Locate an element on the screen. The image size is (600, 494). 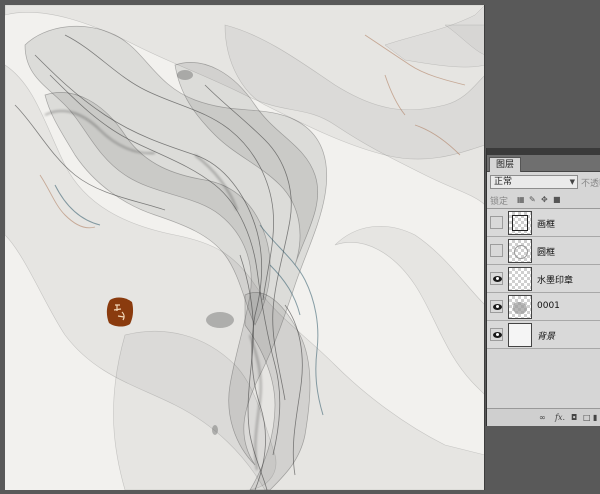
trash-icon: ▮ is located at coordinates (595, 417).